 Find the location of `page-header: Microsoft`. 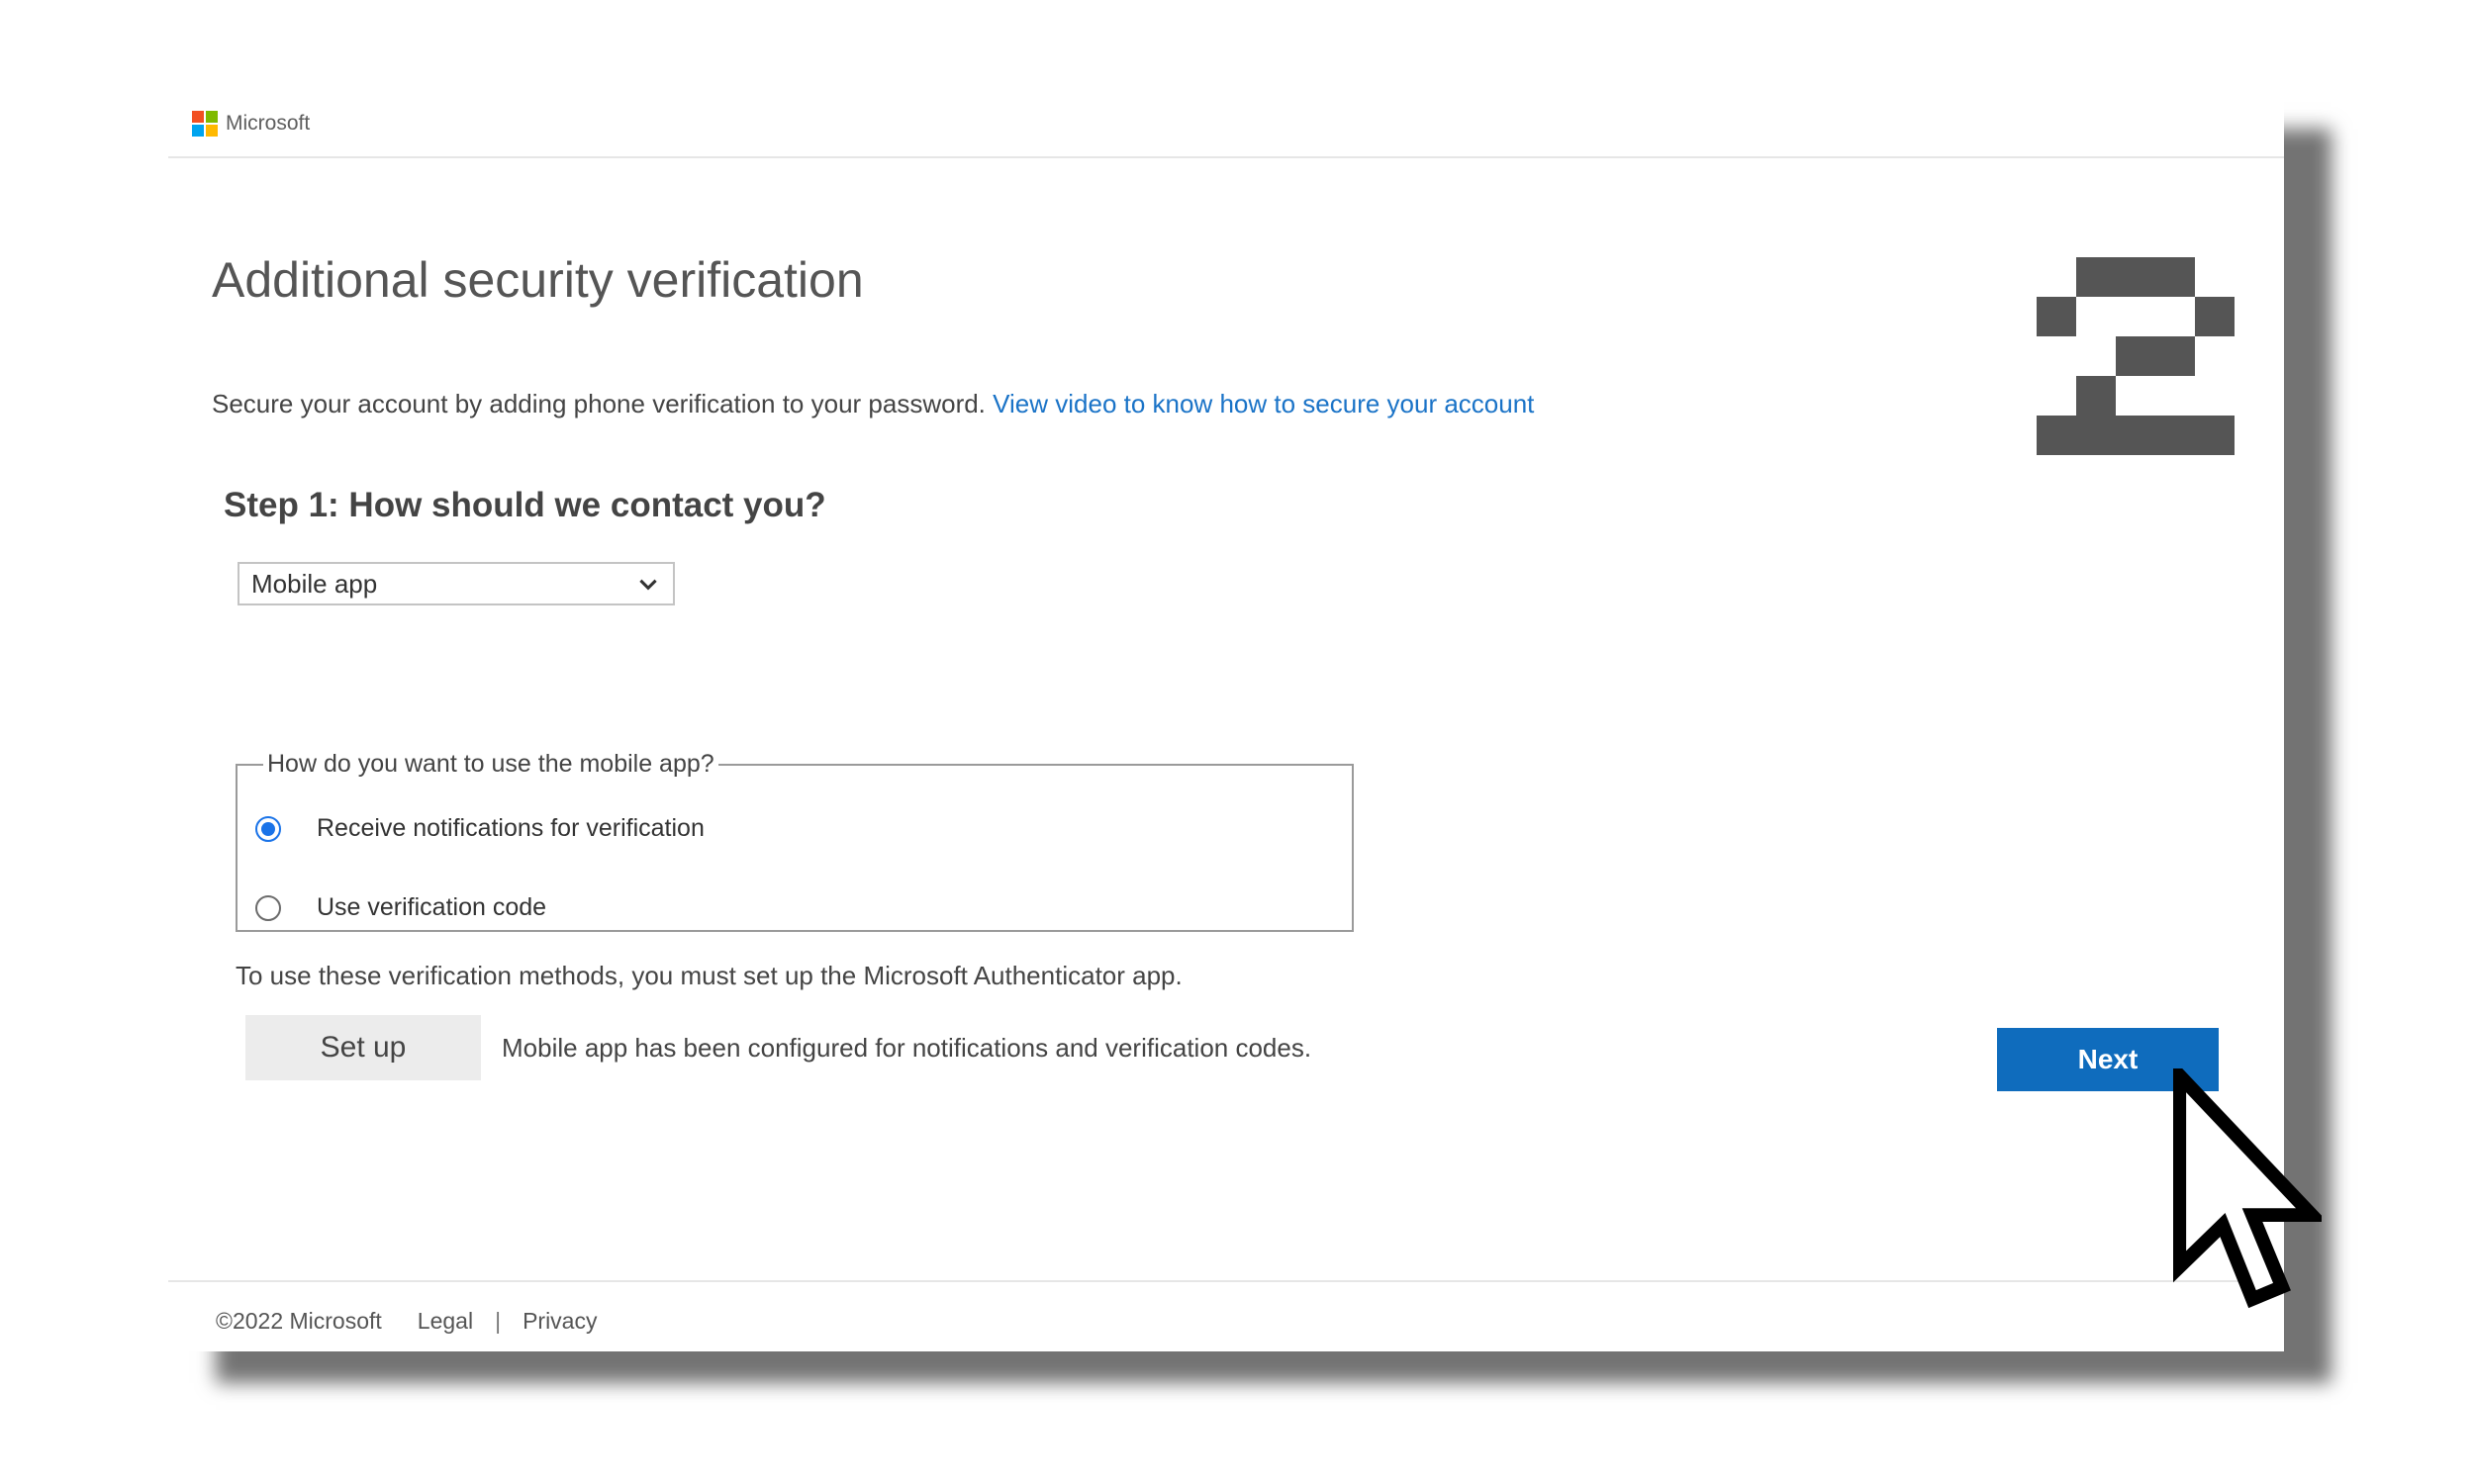

page-header: Microsoft is located at coordinates (1226, 127).